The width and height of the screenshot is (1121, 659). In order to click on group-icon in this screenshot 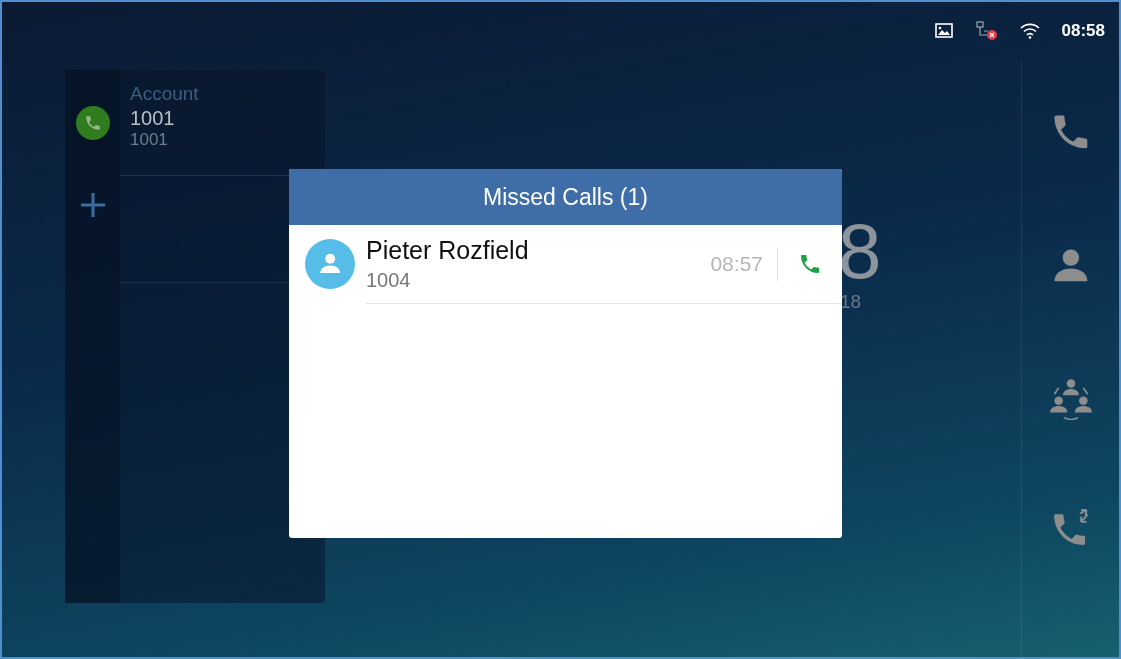, I will do `click(1070, 398)`.